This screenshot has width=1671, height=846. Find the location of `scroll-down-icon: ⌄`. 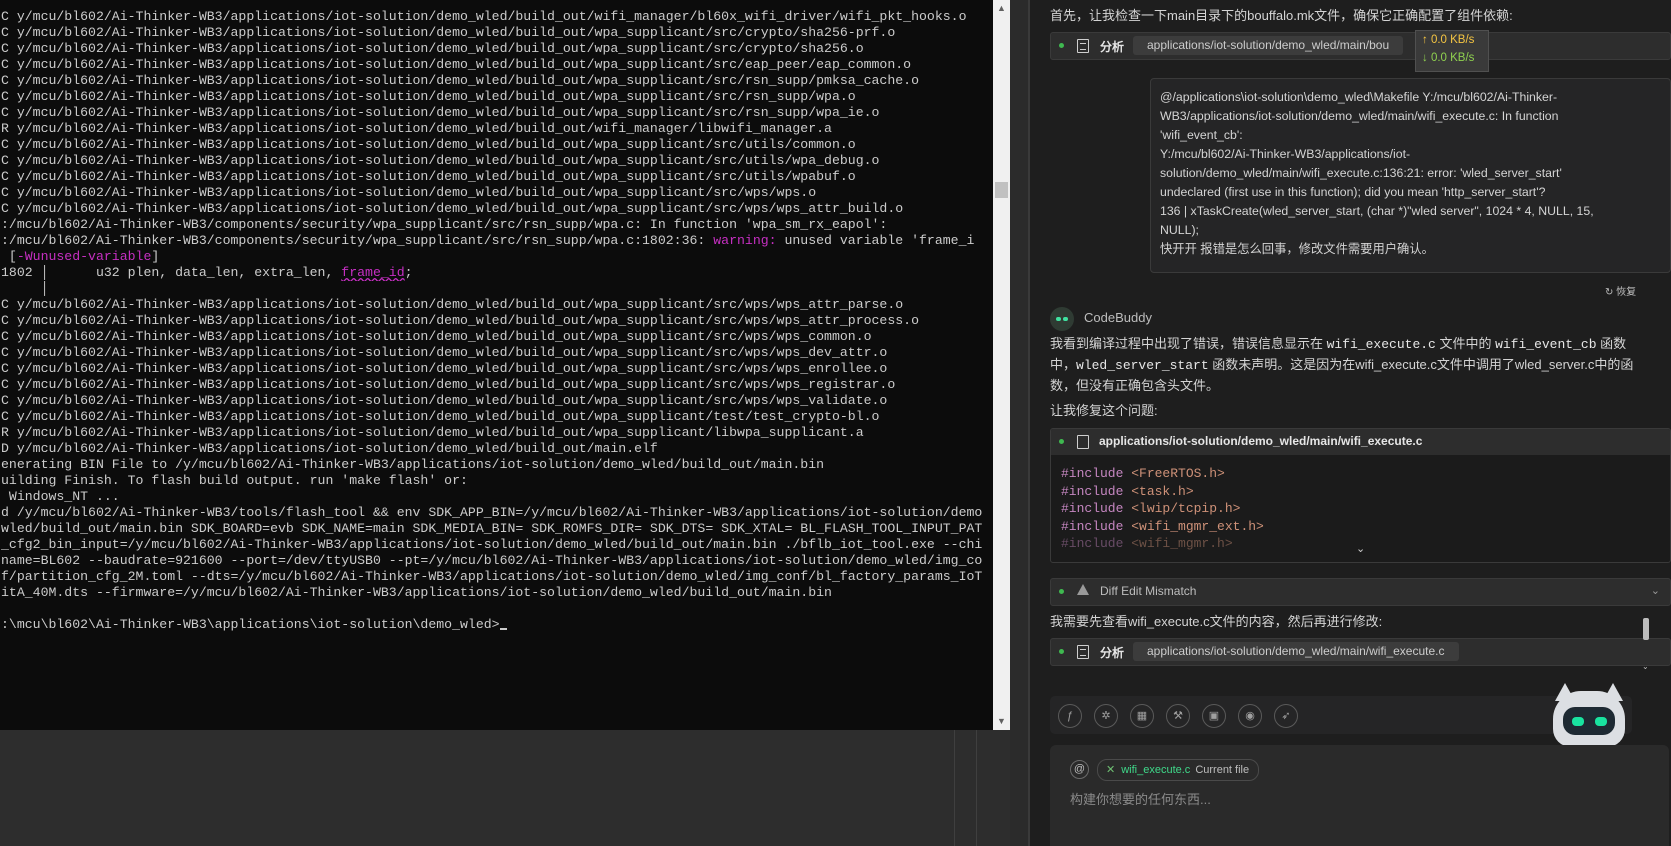

scroll-down-icon: ⌄ is located at coordinates (1645, 666).